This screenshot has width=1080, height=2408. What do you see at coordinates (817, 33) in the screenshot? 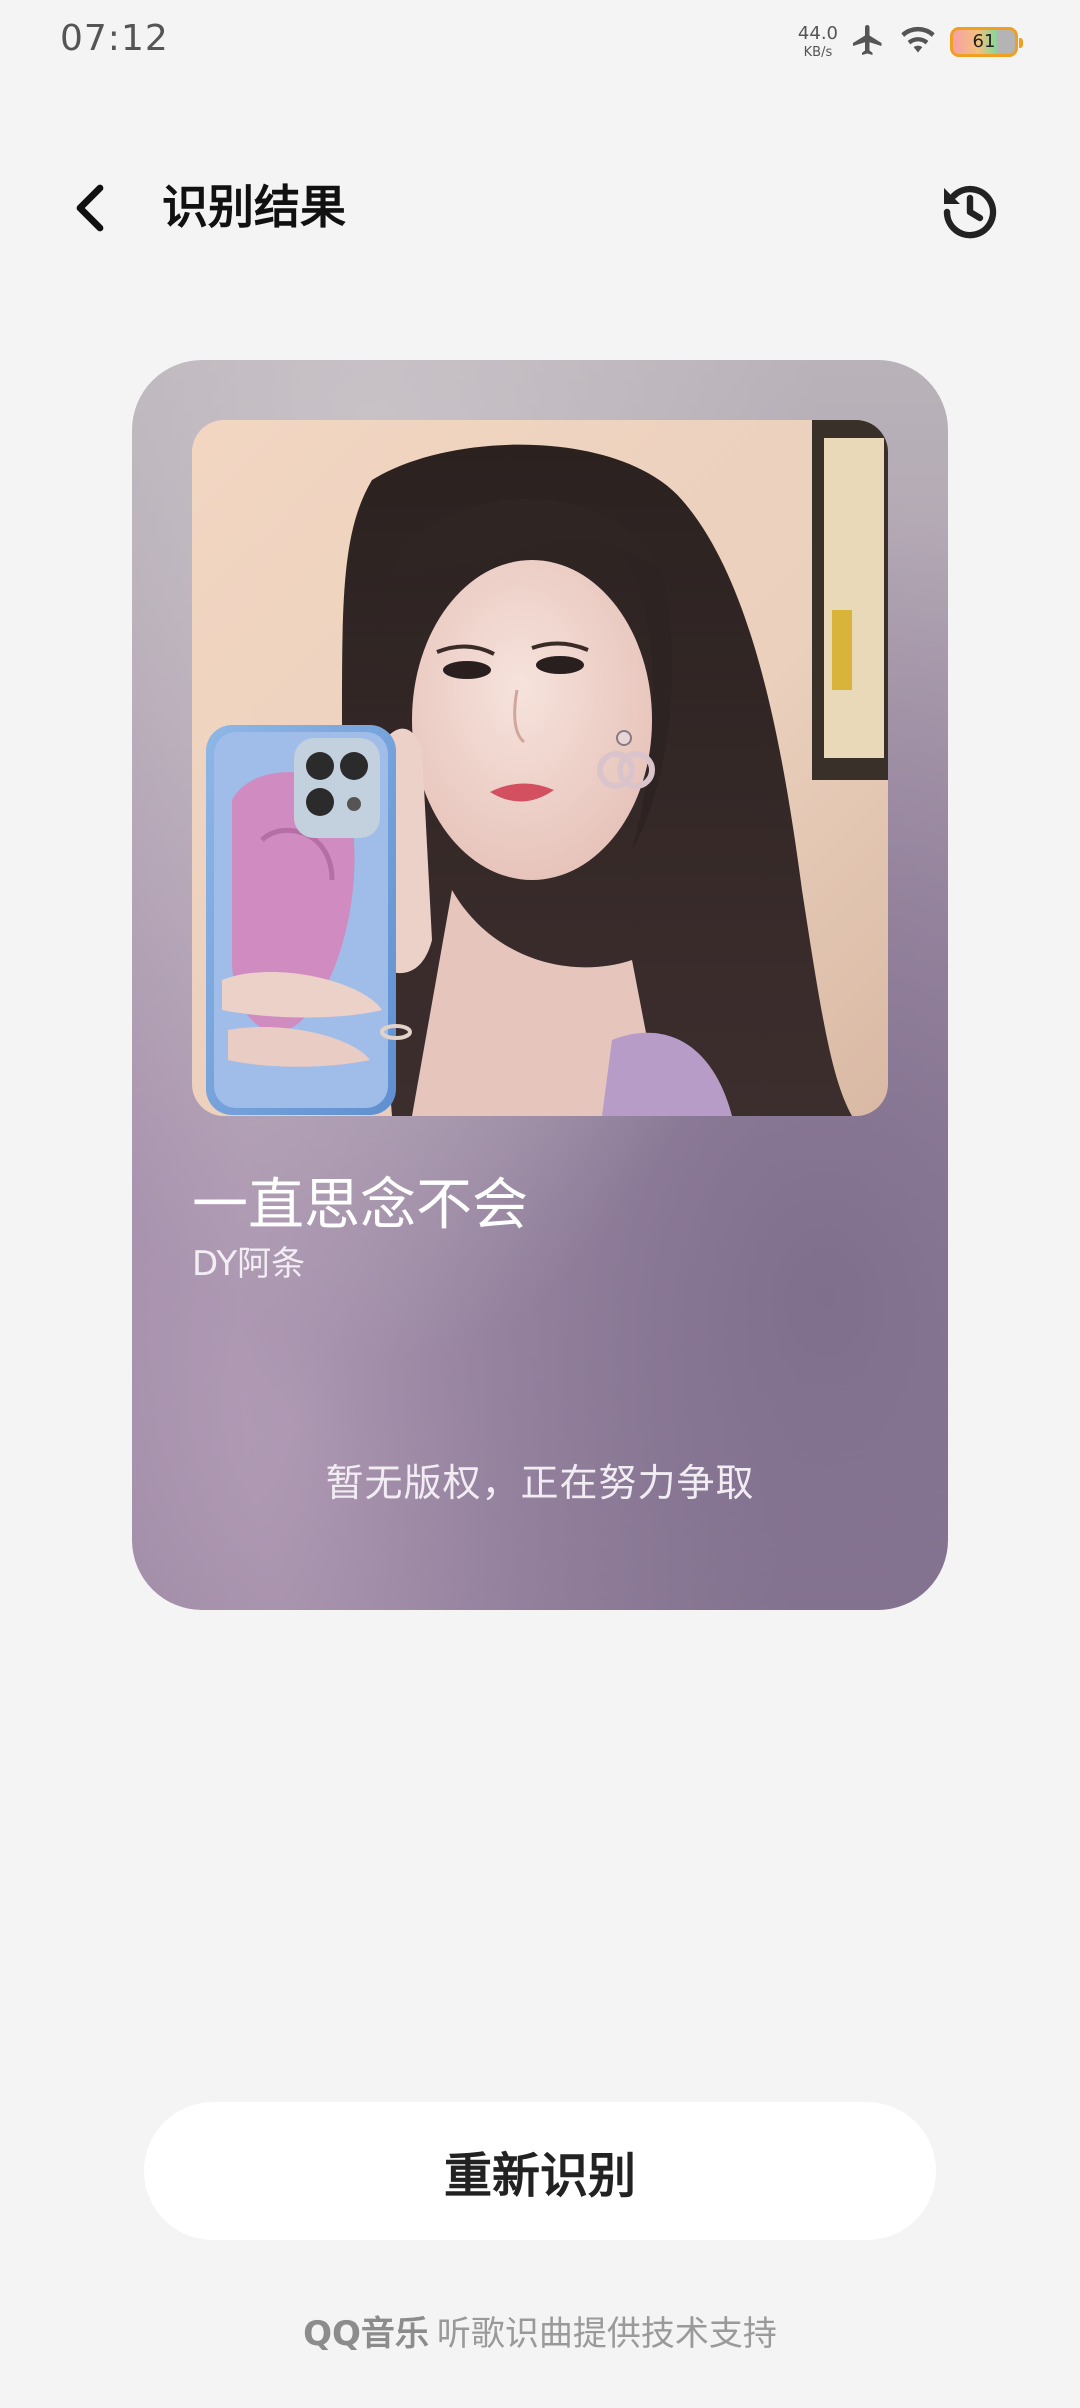
I see `network-speed-value: 44.0` at bounding box center [817, 33].